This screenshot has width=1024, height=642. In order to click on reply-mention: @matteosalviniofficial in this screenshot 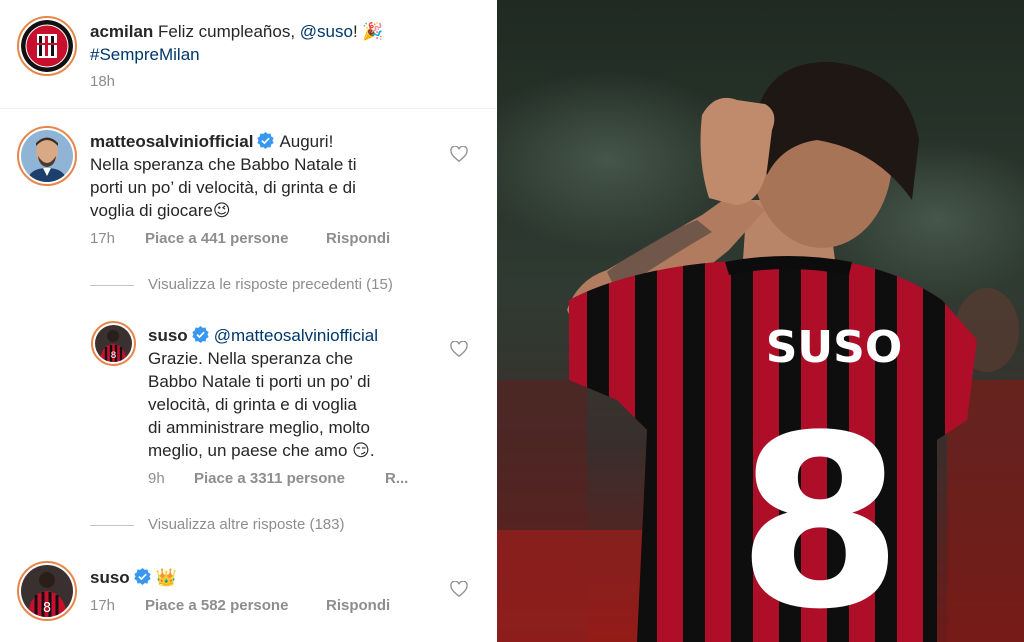, I will do `click(296, 335)`.